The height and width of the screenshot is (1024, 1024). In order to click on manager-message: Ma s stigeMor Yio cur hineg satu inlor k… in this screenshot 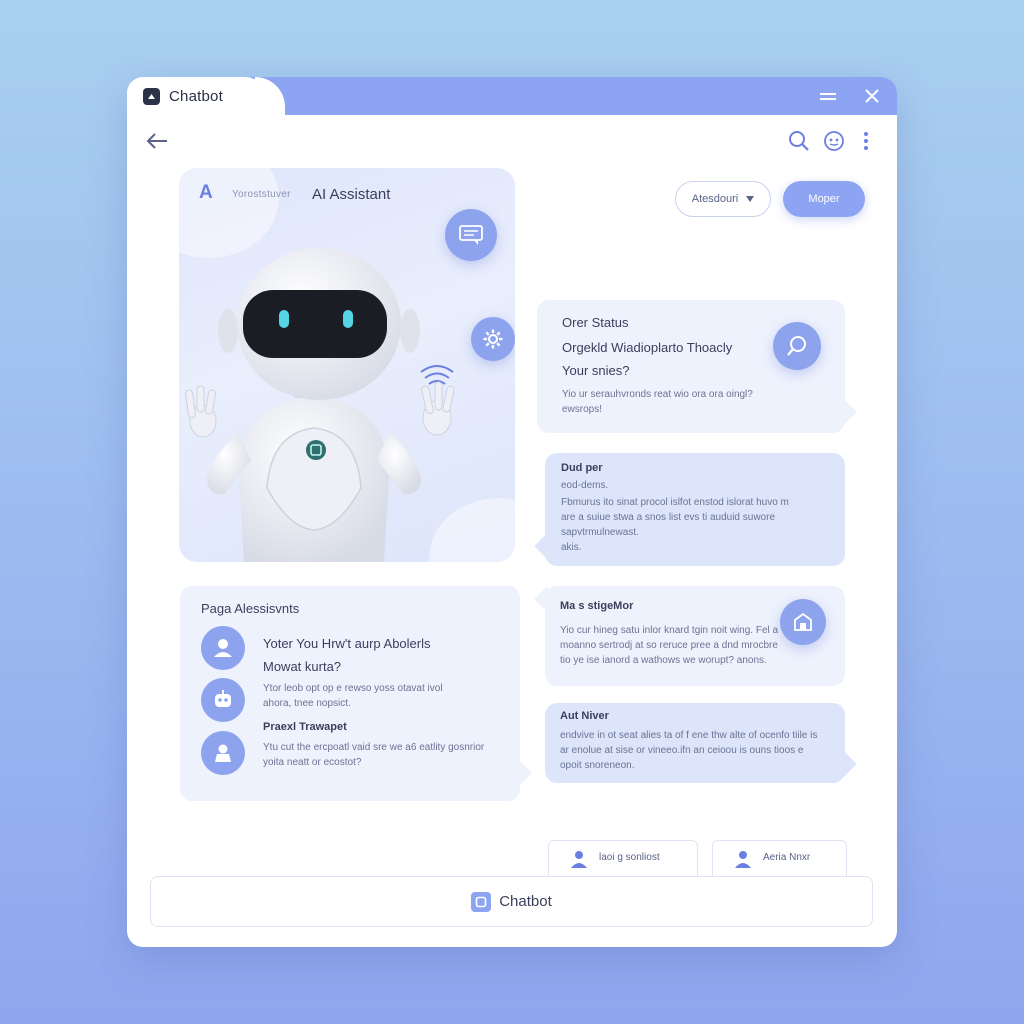, I will do `click(689, 636)`.